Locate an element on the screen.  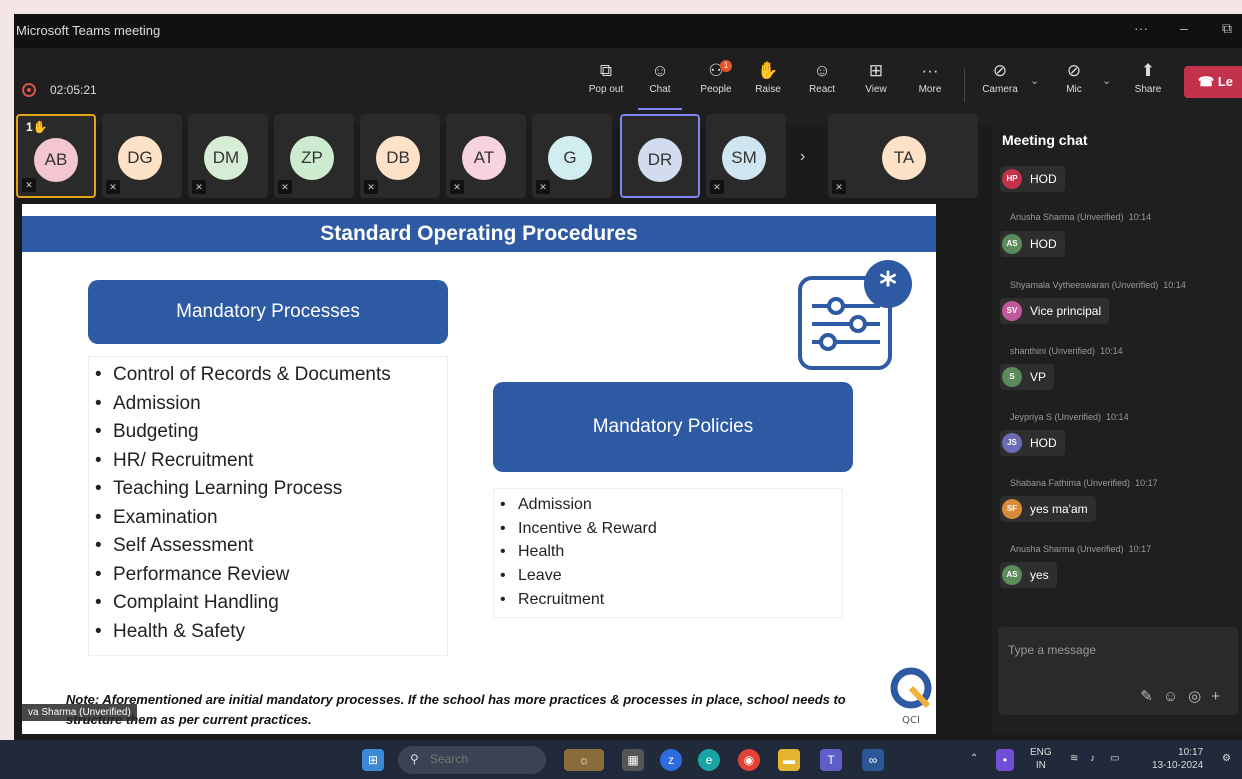
presenter-name-tag: va Sharma (Unverified) is located at coordinates (79, 712).